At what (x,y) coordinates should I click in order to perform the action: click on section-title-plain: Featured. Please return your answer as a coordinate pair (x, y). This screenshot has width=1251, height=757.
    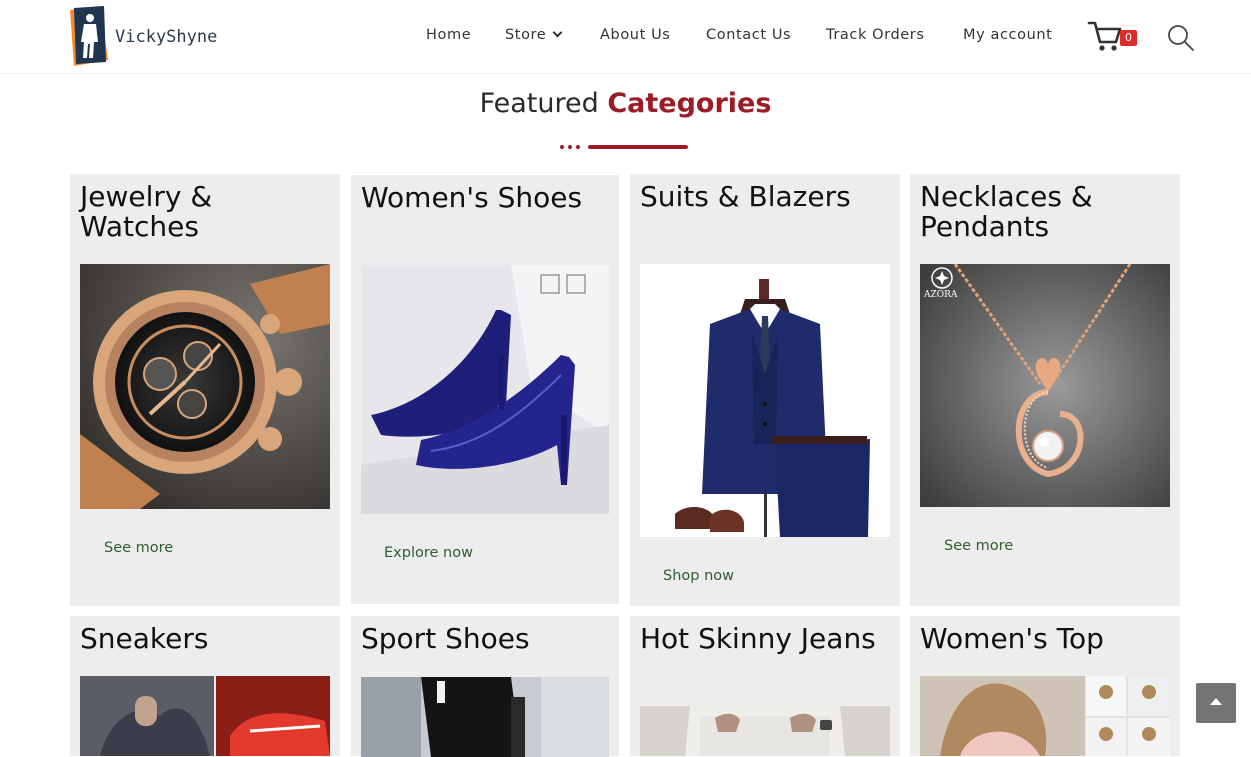
    Looking at the image, I should click on (539, 103).